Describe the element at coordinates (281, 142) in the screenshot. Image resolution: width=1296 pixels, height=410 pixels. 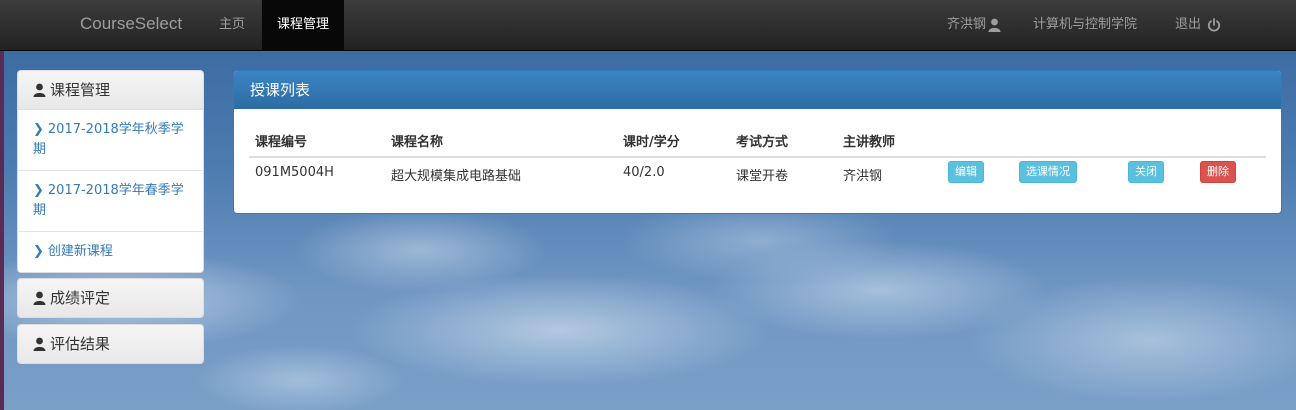
I see `column-header-code: 课程编号` at that location.